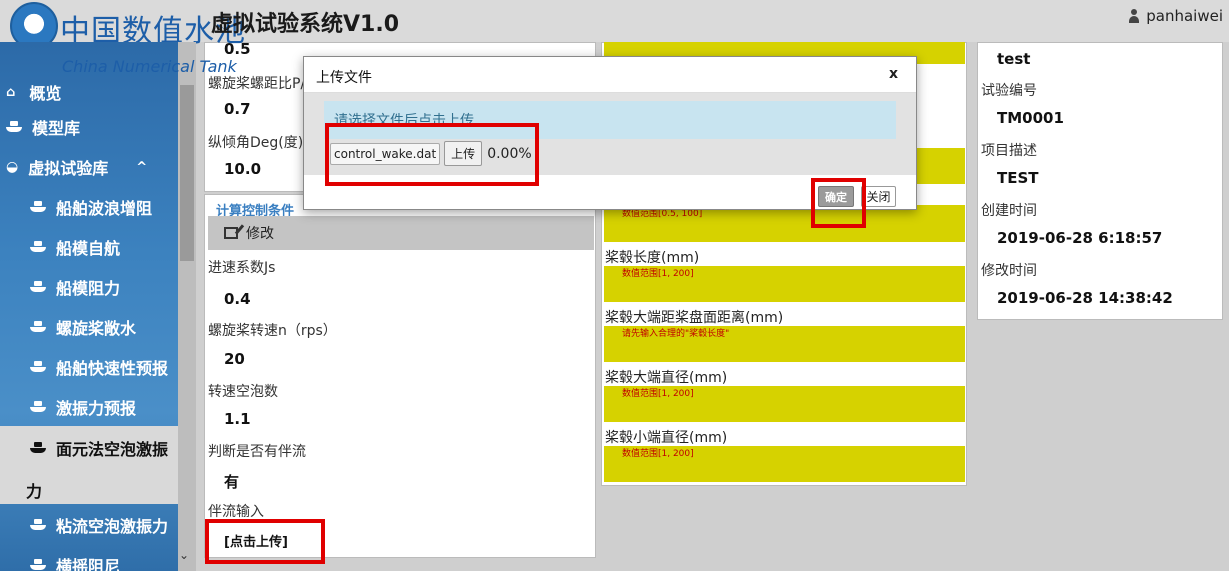 Image resolution: width=1229 pixels, height=571 pixels. I want to click on wake-flag-value: 有, so click(232, 482).